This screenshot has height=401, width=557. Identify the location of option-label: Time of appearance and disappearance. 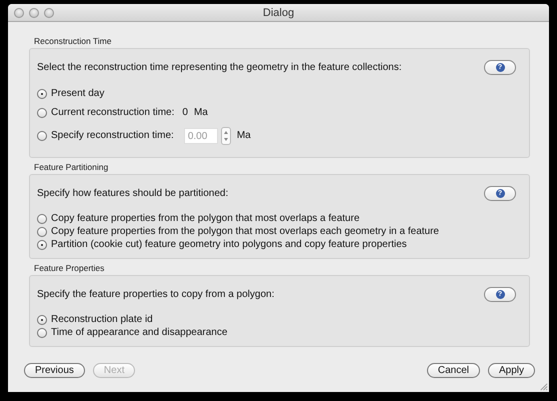
(139, 332).